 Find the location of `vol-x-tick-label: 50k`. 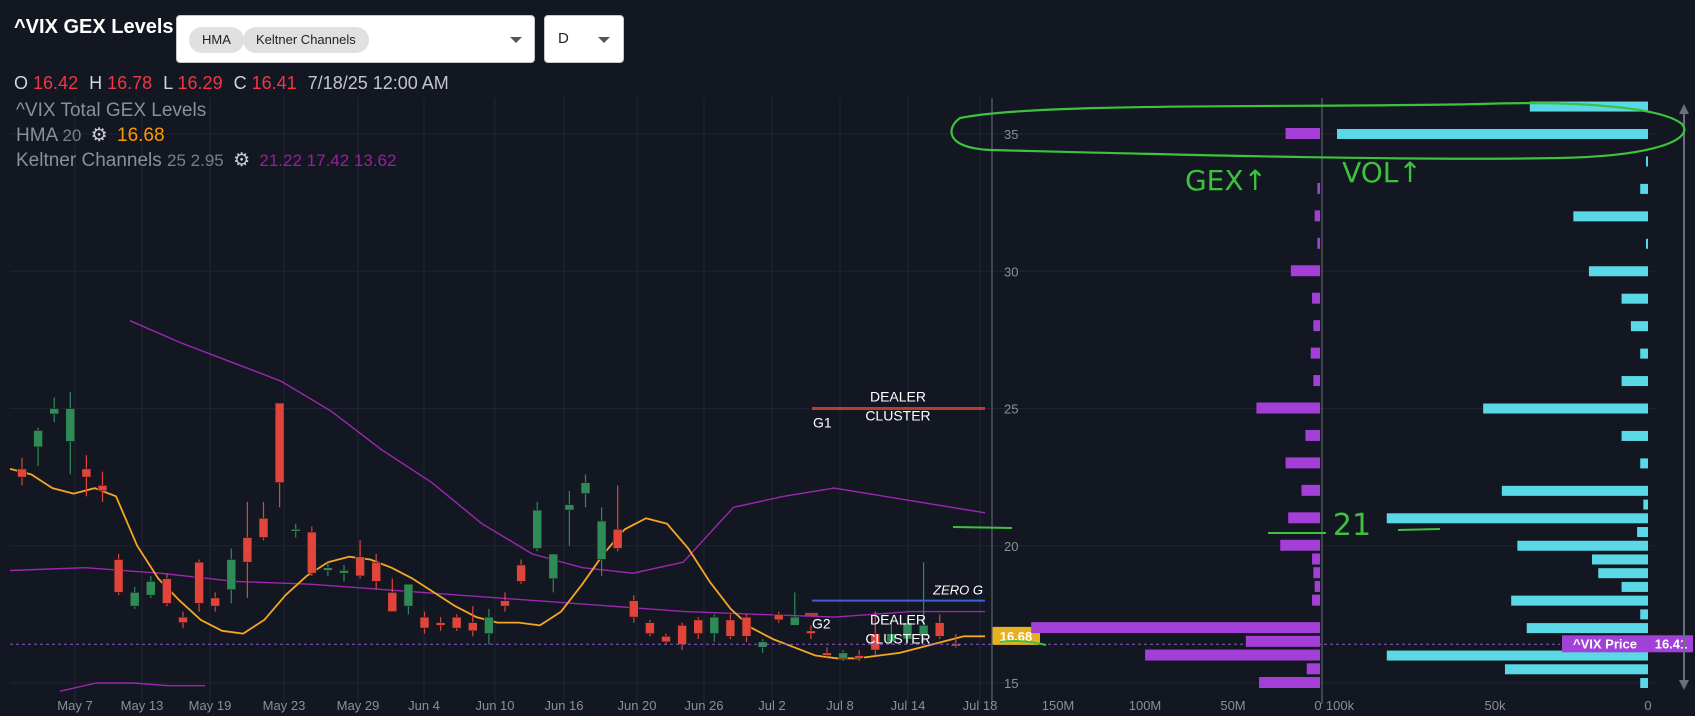

vol-x-tick-label: 50k is located at coordinates (1495, 705).